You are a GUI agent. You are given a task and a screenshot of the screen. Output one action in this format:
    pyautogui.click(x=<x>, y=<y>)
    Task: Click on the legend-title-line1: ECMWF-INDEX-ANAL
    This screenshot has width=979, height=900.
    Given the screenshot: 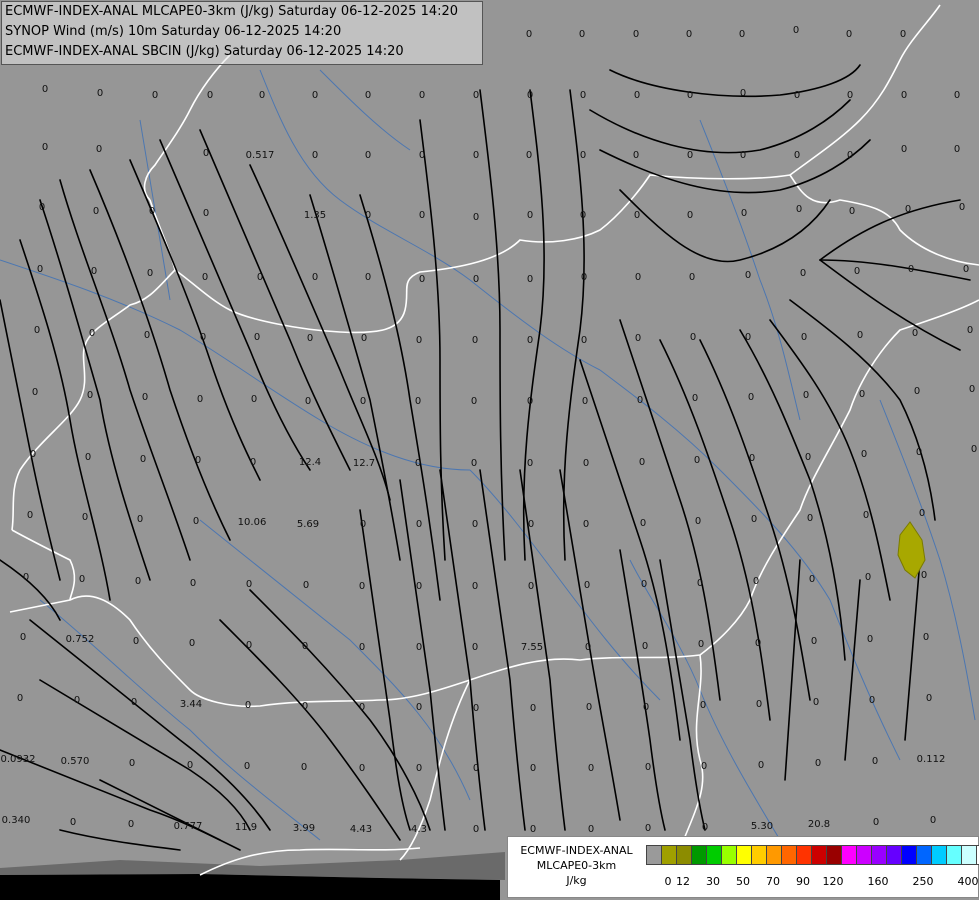 What is the action you would take?
    pyautogui.click(x=576, y=850)
    